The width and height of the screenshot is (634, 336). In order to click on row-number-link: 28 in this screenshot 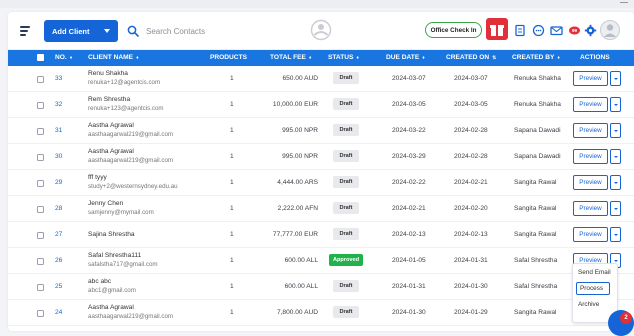, I will do `click(58, 208)`.